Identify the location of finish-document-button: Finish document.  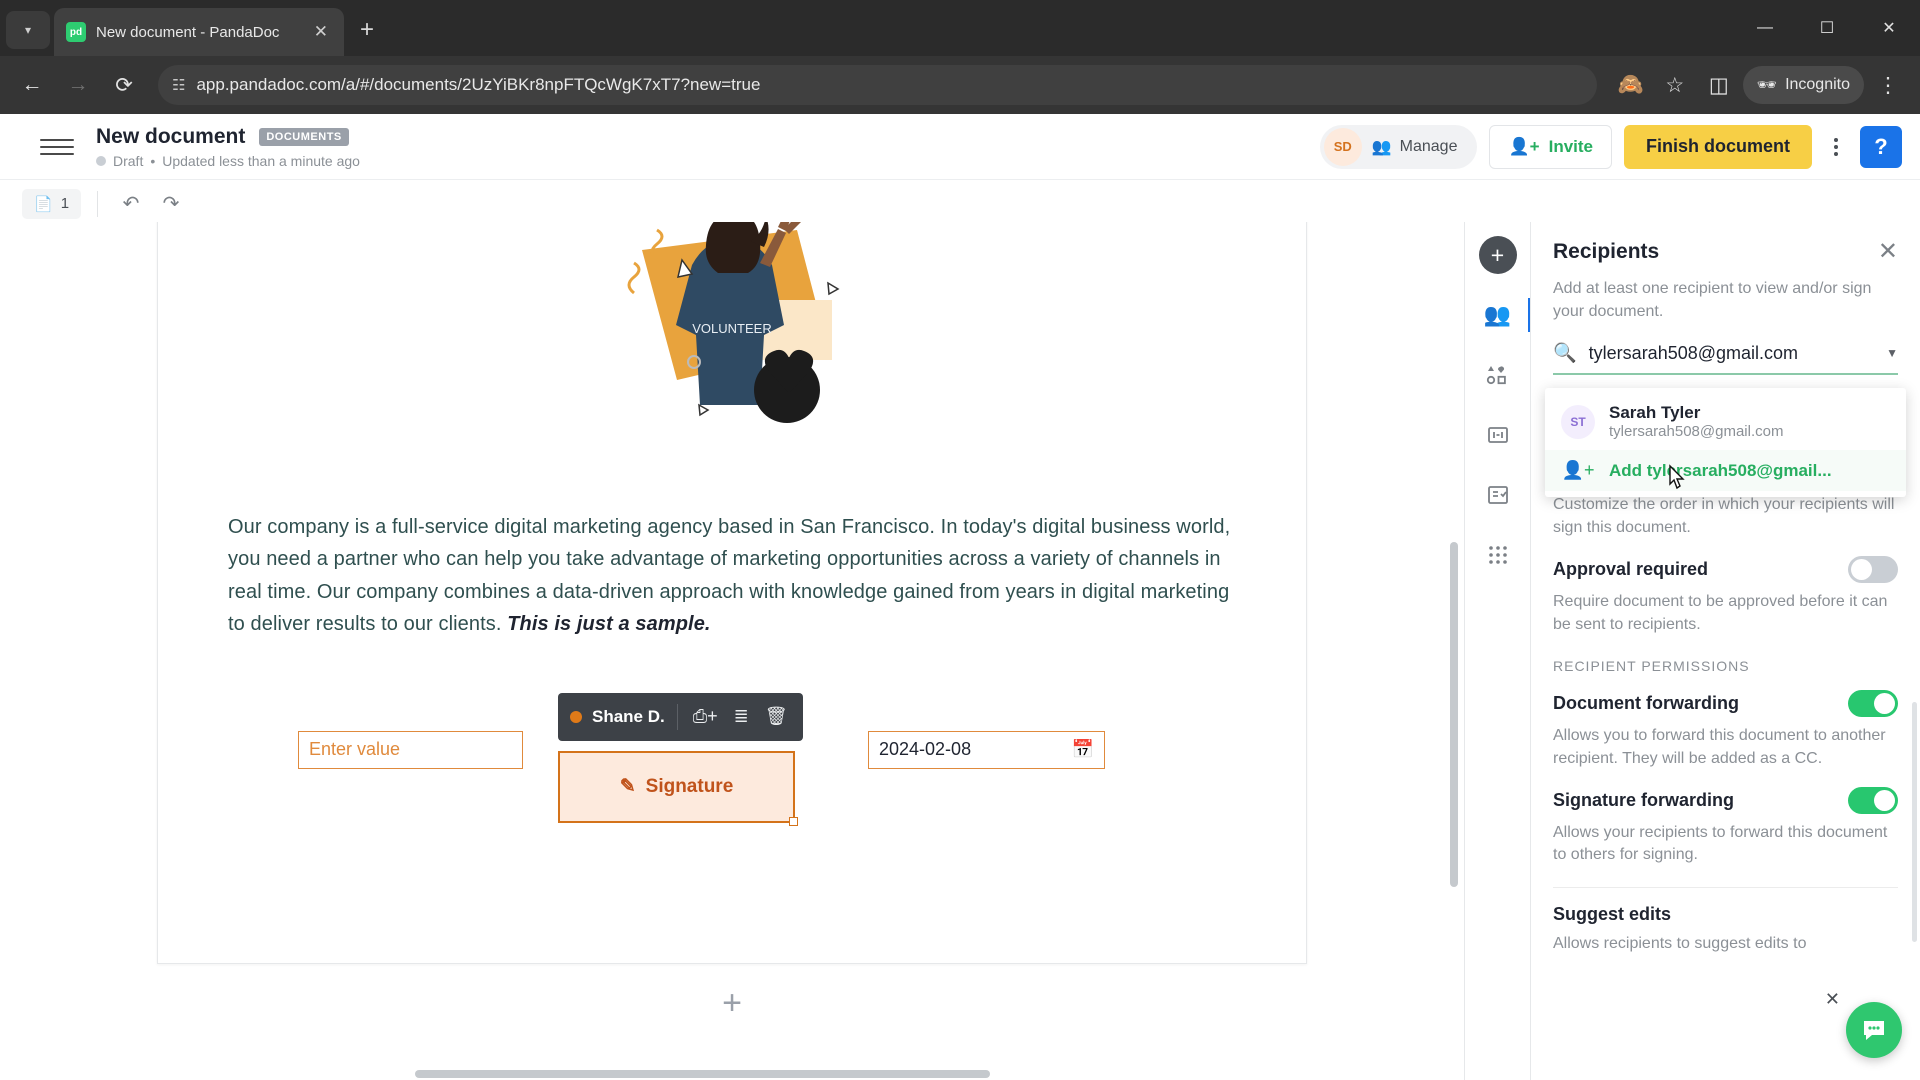
(1718, 146).